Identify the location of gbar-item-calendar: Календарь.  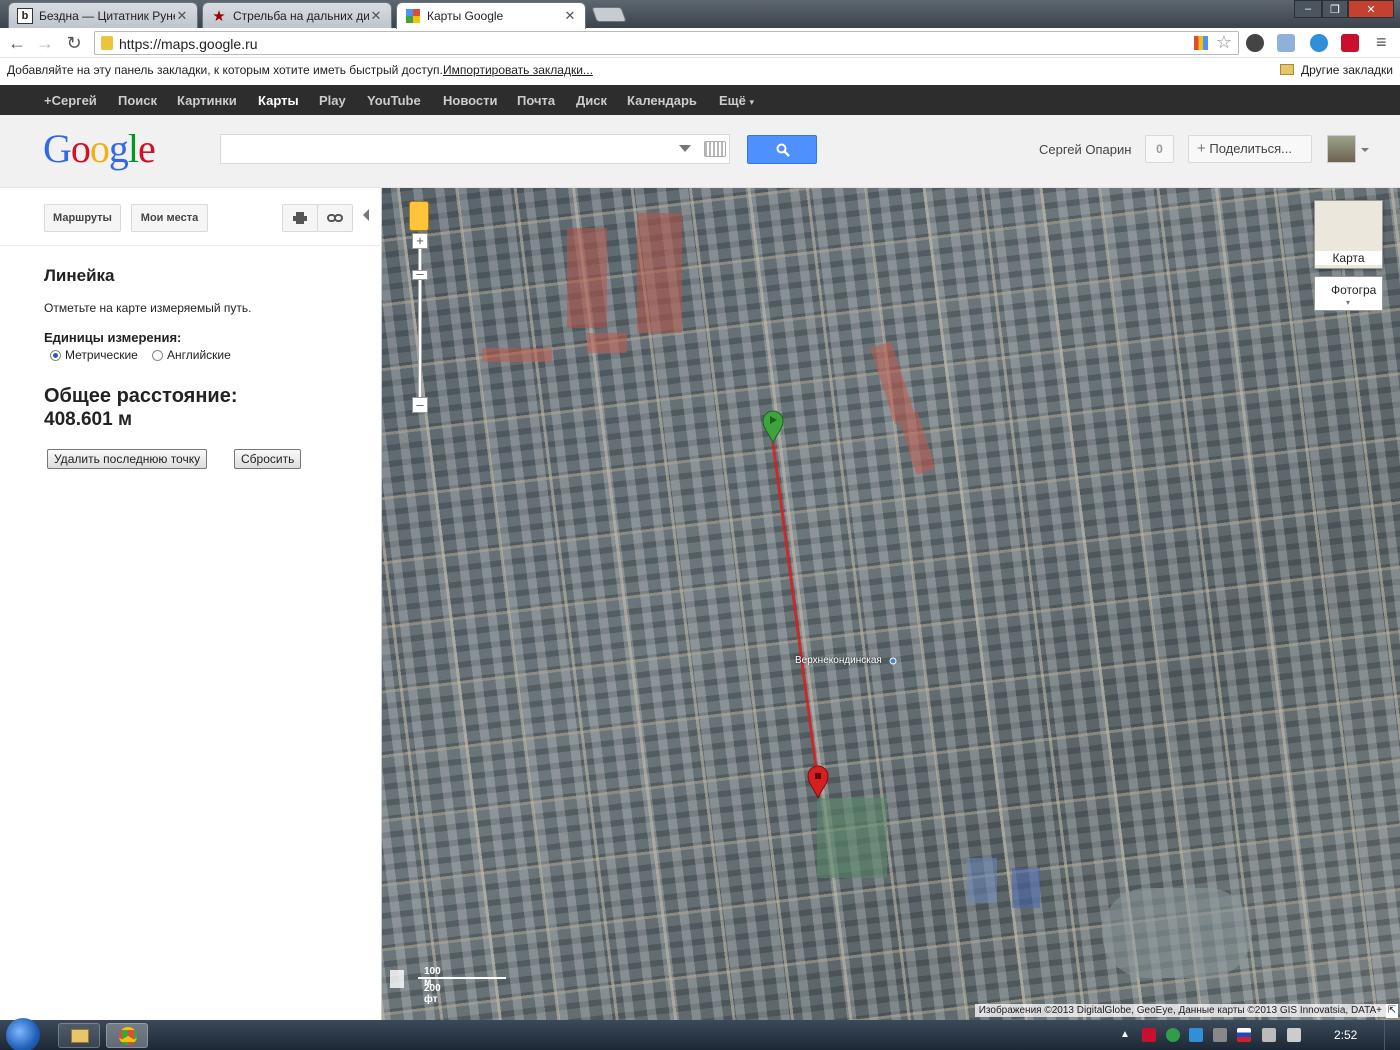
(662, 100).